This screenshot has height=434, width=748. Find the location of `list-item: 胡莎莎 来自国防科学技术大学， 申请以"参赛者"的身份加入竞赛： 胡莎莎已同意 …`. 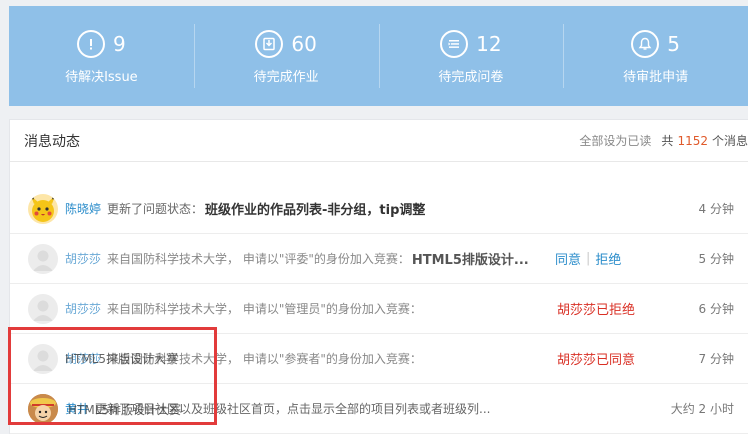

list-item: 胡莎莎 来自国防科学技术大学， 申请以"参赛者"的身份加入竞赛： 胡莎莎已同意 … is located at coordinates (379, 359).